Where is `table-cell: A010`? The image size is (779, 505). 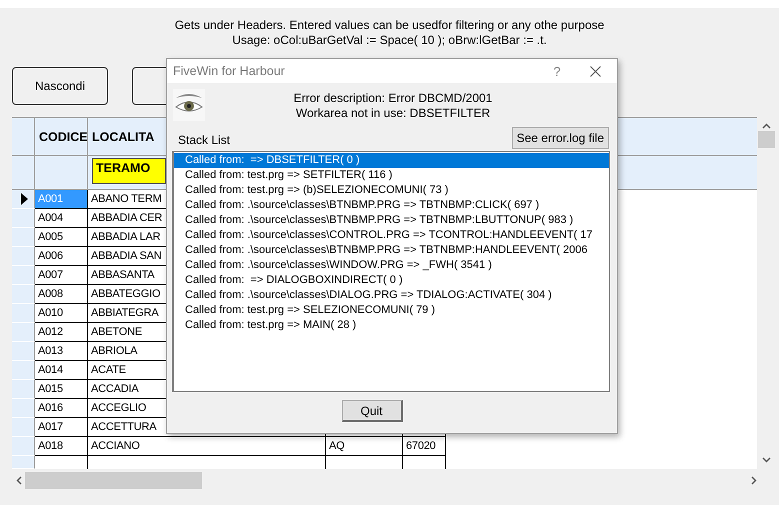
table-cell: A010 is located at coordinates (61, 313).